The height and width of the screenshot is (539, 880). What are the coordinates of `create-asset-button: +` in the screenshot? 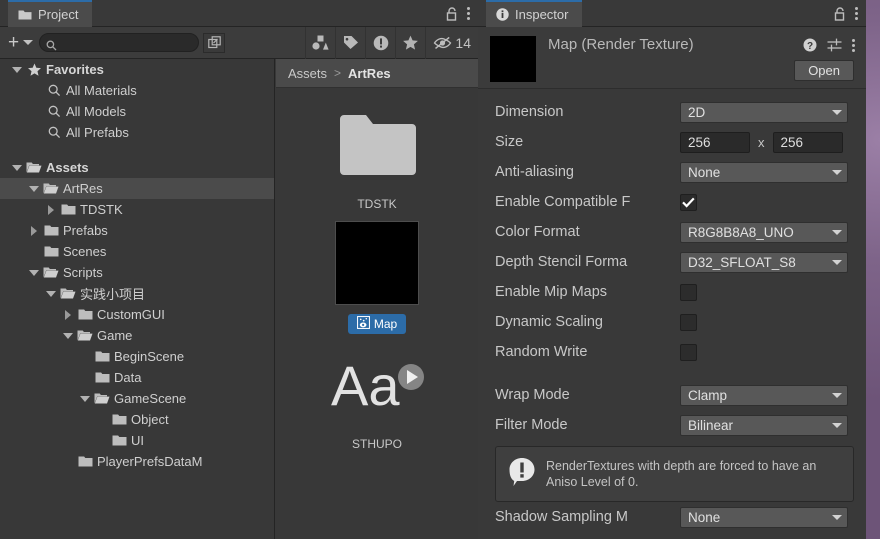 It's located at (21, 42).